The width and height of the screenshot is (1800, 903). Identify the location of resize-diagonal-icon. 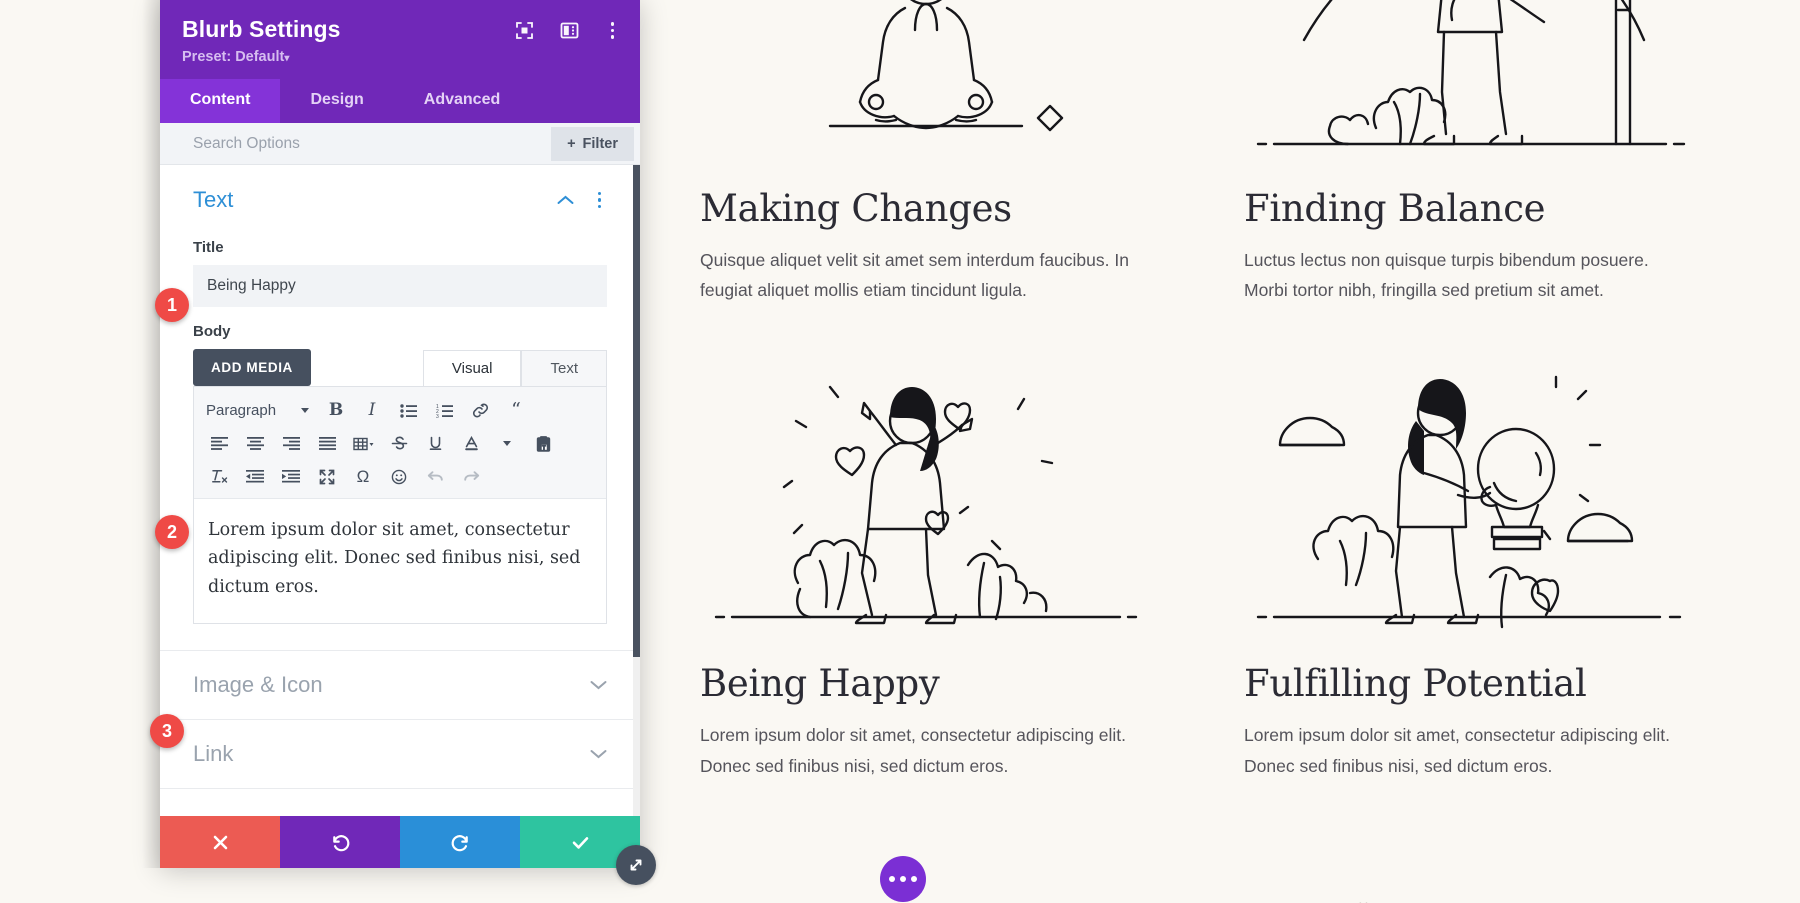
(636, 865).